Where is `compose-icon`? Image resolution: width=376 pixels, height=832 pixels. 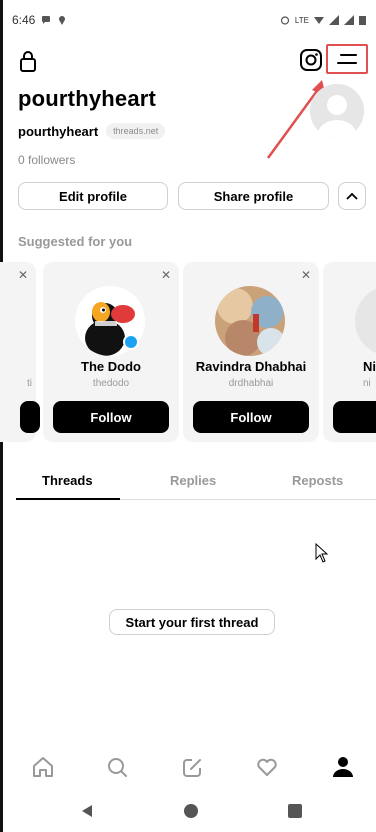 compose-icon is located at coordinates (193, 767).